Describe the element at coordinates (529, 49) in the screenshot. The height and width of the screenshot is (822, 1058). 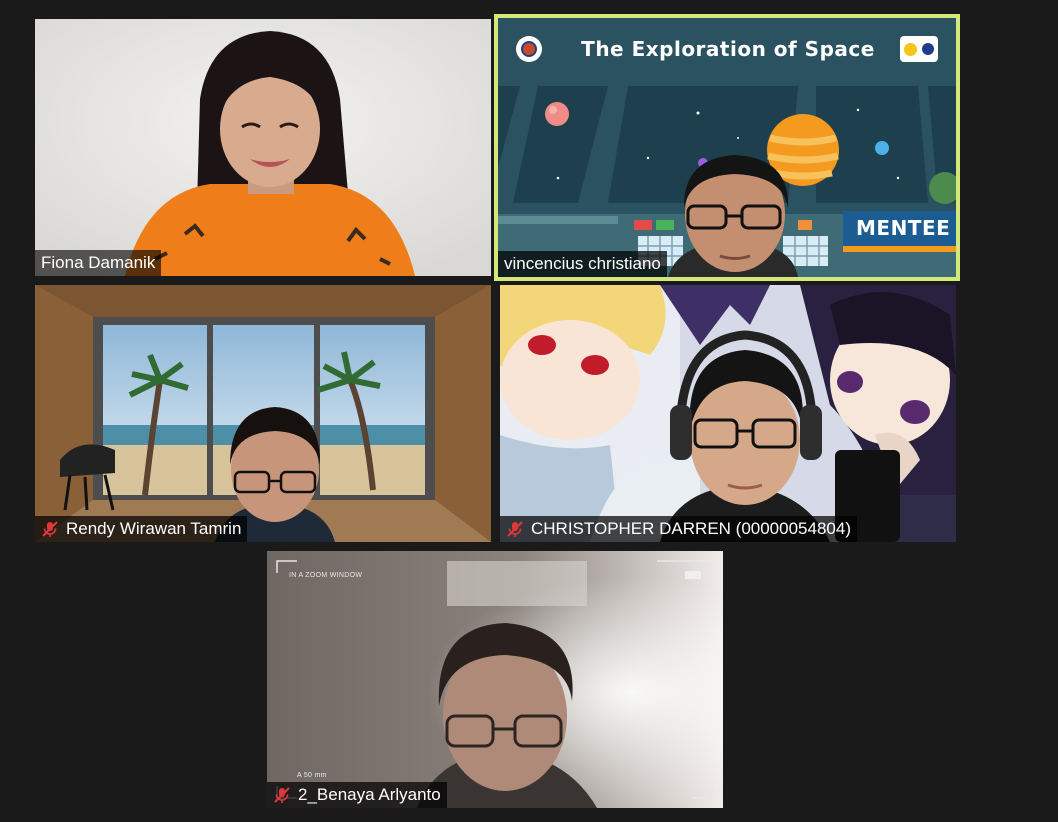
I see `university-logo-icon` at that location.